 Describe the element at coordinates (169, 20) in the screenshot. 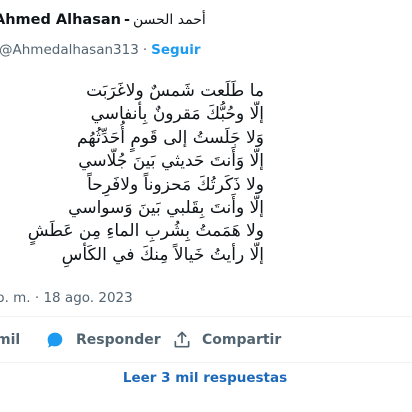

I see `author-name-arabic: أحمد الحسن` at that location.